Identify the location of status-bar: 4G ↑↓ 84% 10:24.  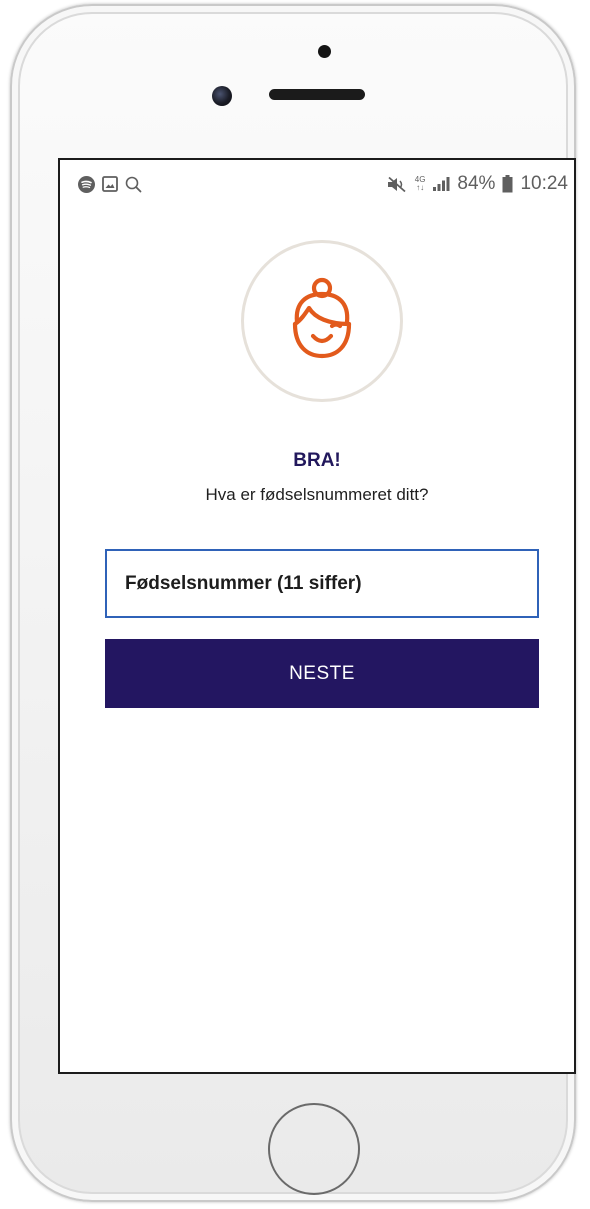
(317, 184).